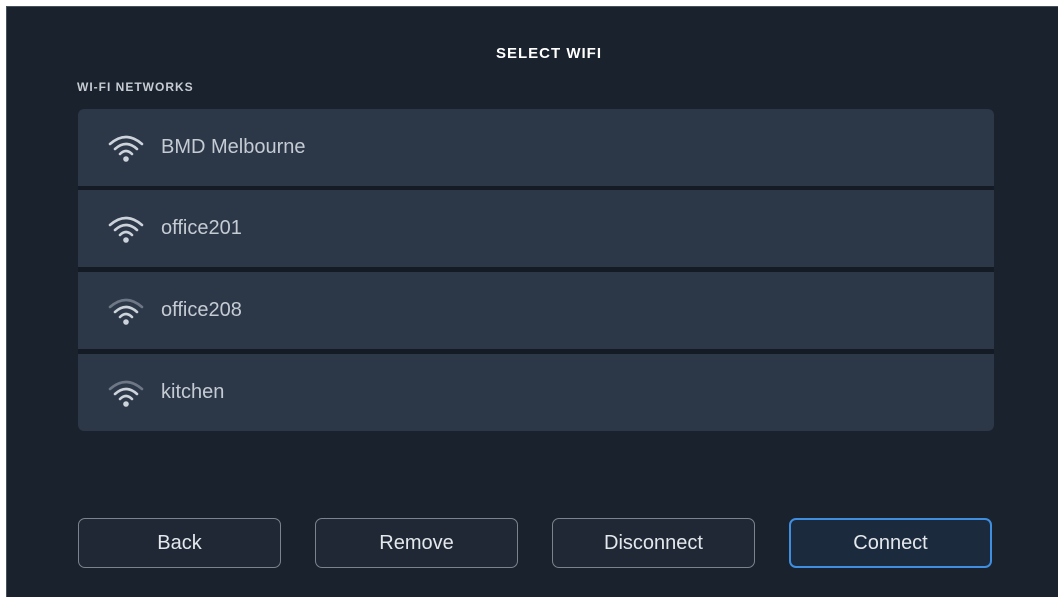 The height and width of the screenshot is (597, 1058). What do you see at coordinates (233, 147) in the screenshot?
I see `network-name: BMD Melbourne` at bounding box center [233, 147].